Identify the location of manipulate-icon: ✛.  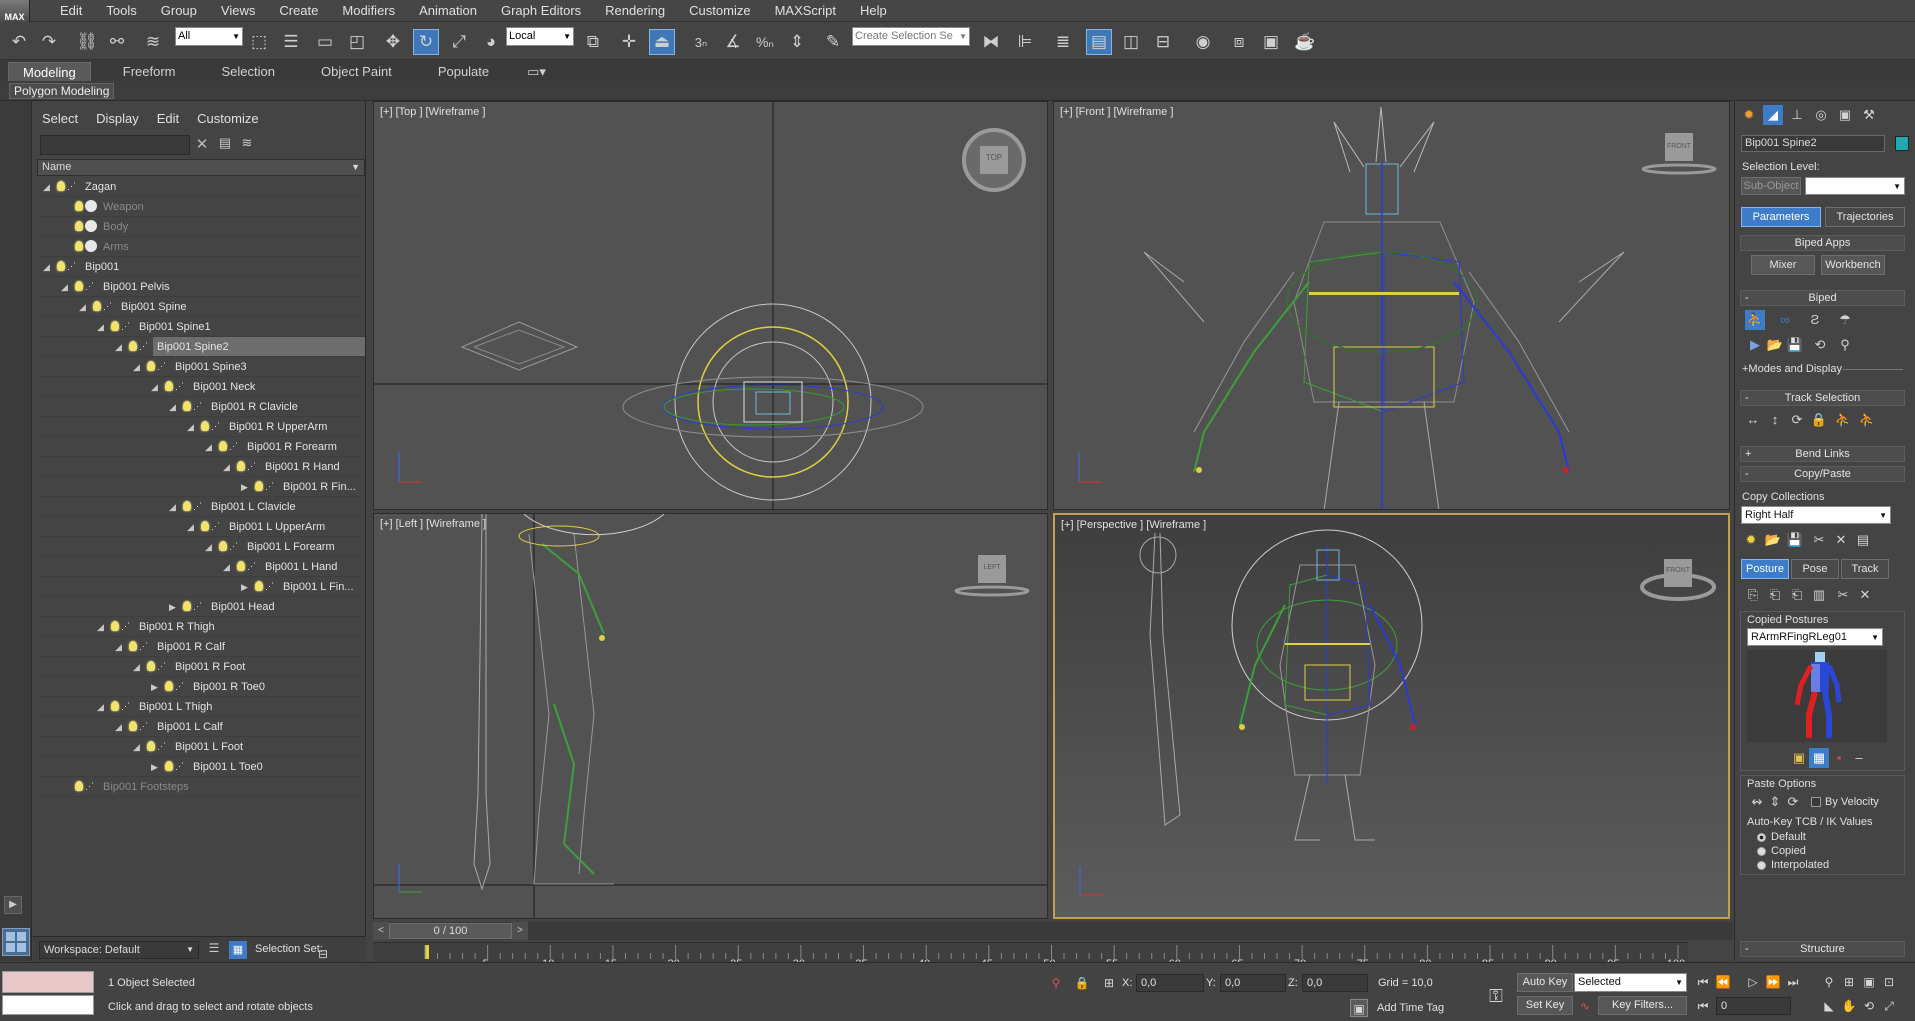
(629, 42).